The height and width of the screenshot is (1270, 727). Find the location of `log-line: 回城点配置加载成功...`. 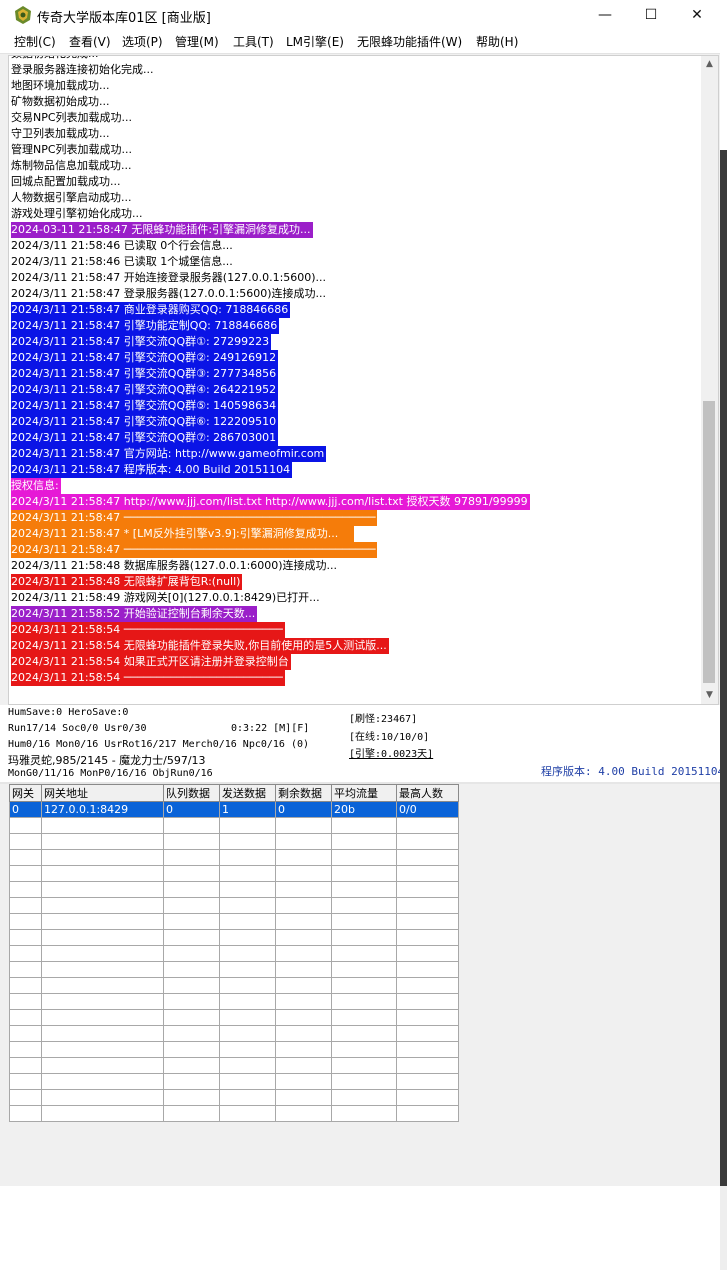

log-line: 回城点配置加载成功... is located at coordinates (66, 181).